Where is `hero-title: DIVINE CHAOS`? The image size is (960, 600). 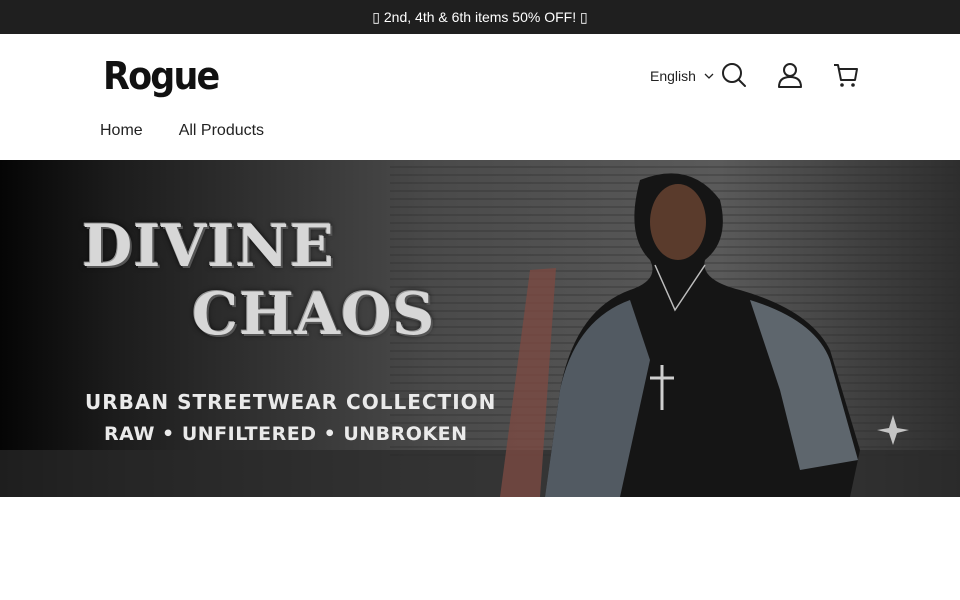 hero-title: DIVINE CHAOS is located at coordinates (258, 280).